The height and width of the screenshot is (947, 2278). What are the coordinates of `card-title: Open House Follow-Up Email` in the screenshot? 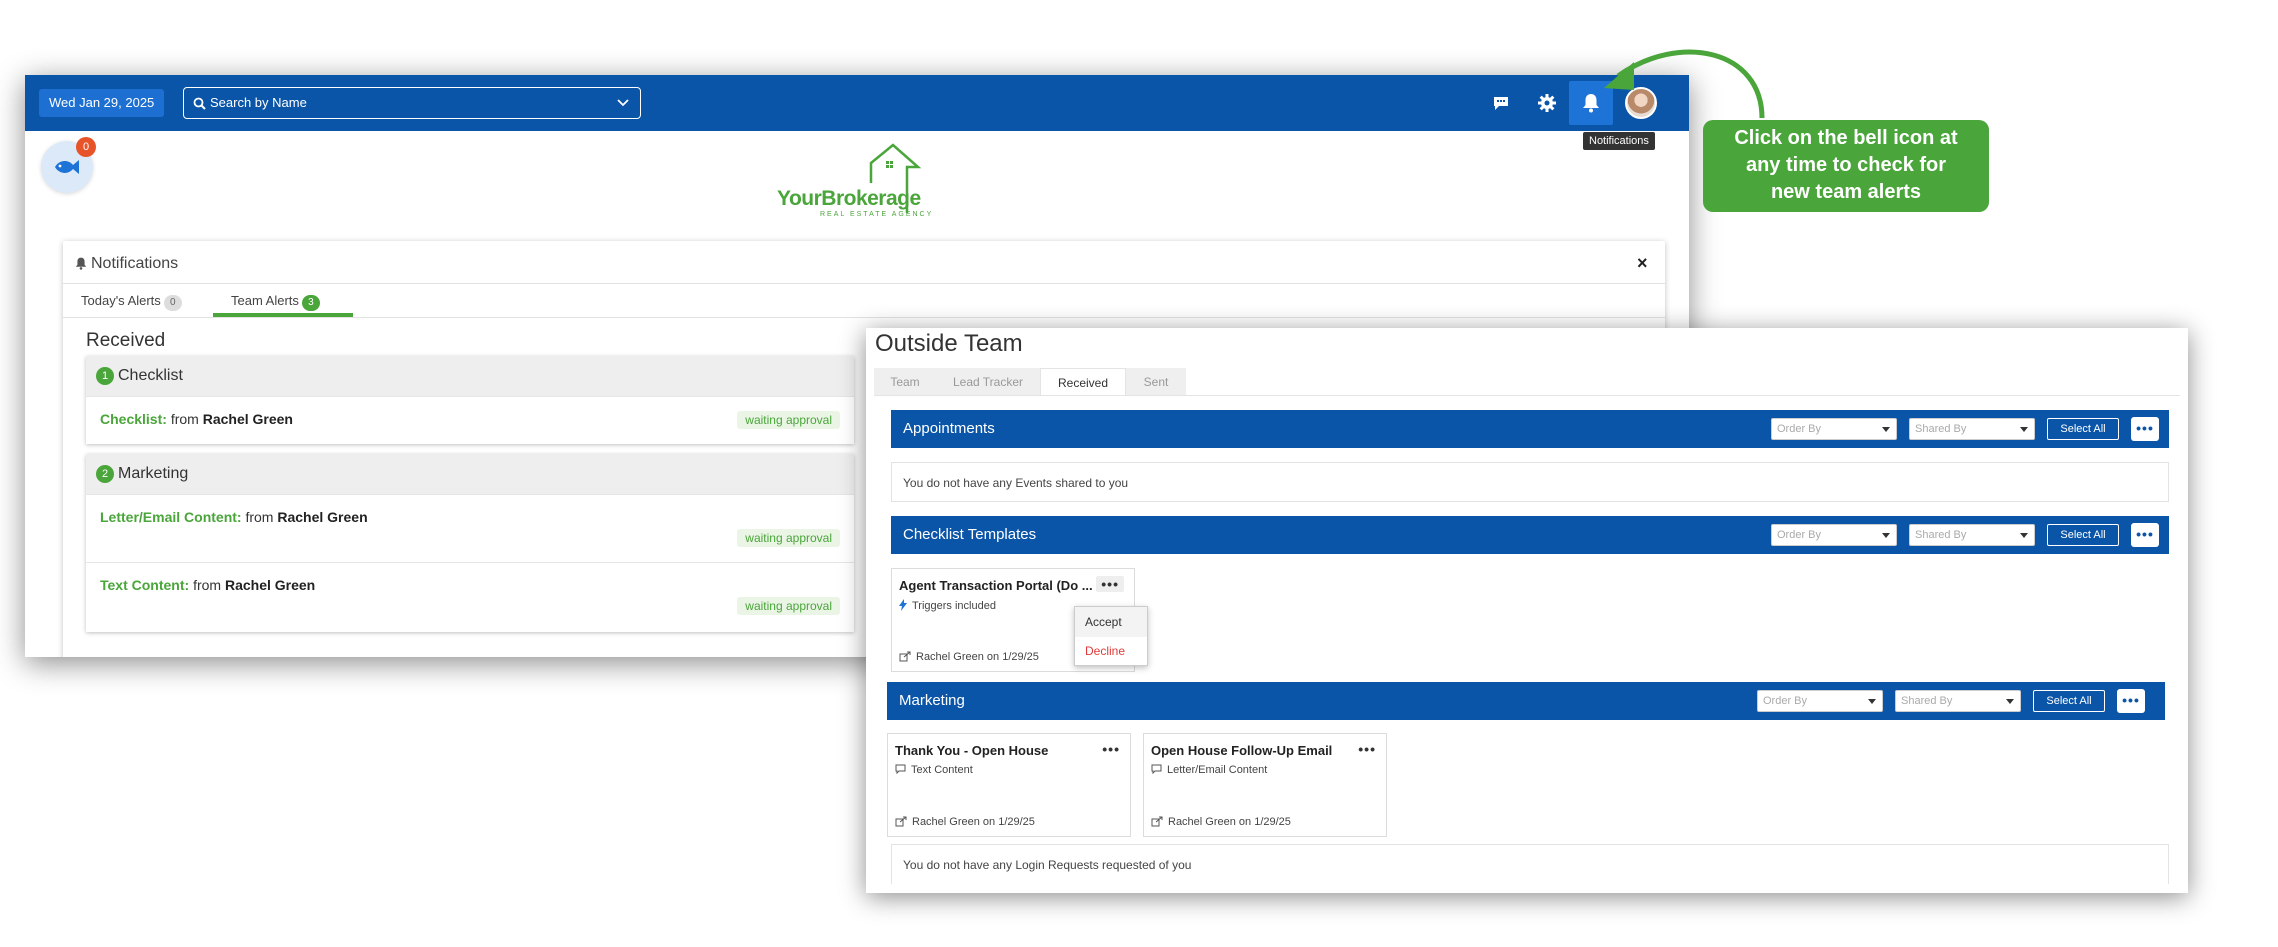 It's located at (1242, 750).